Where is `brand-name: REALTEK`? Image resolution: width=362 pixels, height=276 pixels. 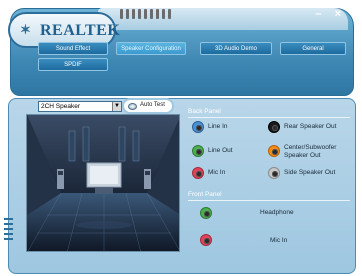 brand-name: REALTEK is located at coordinates (80, 30).